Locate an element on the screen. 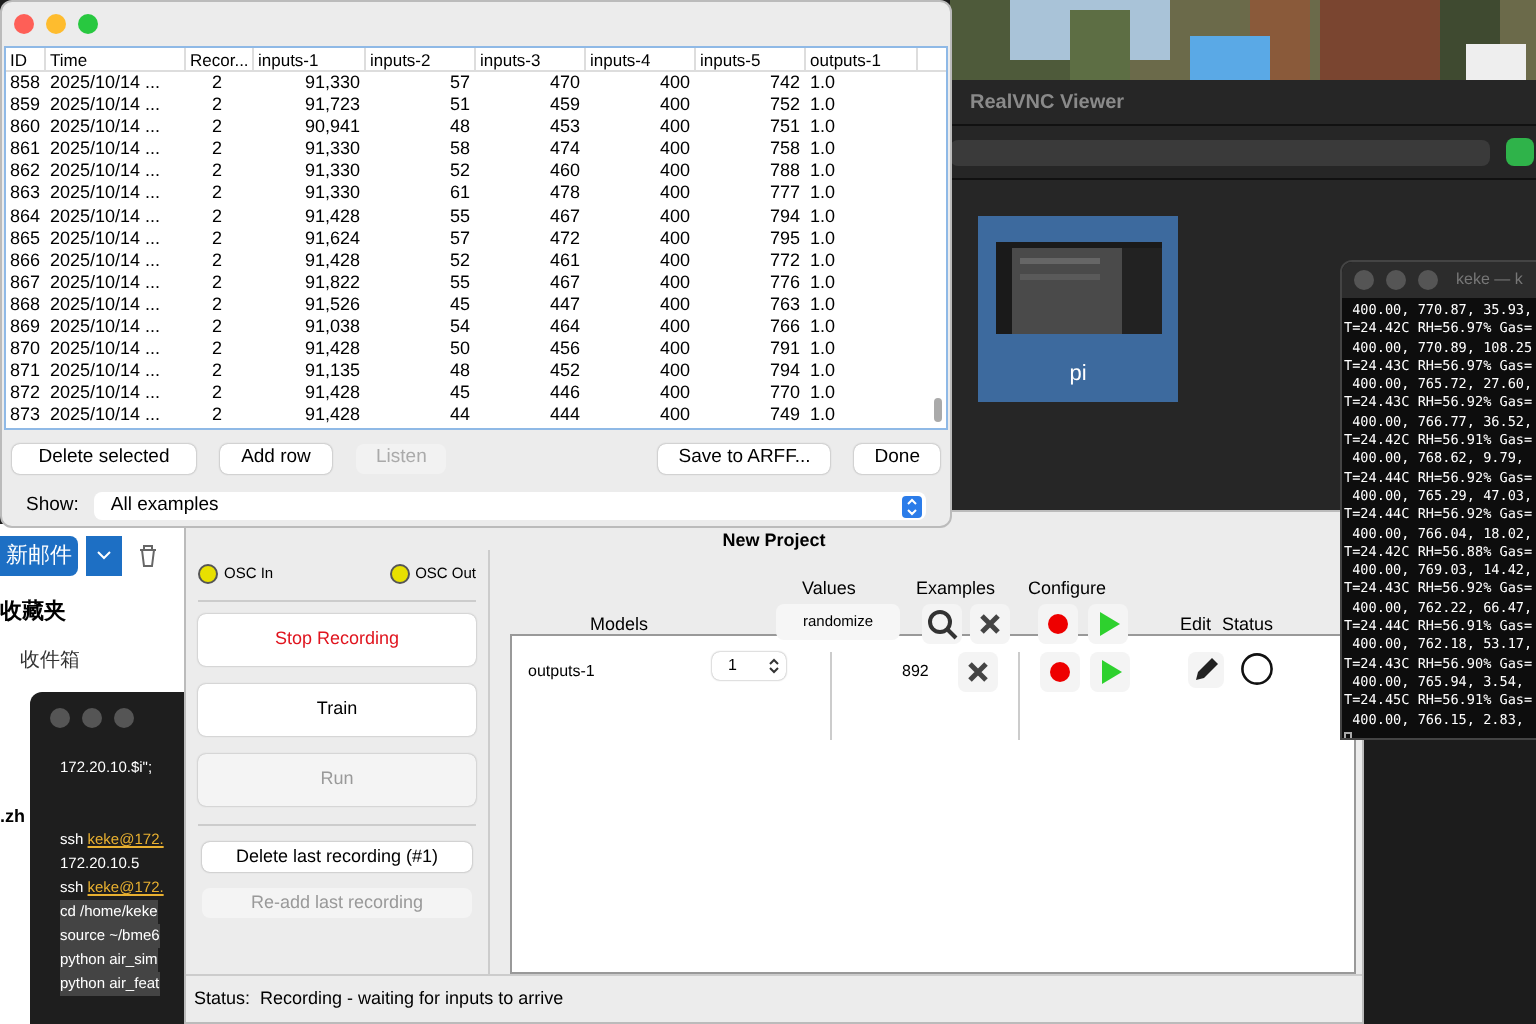 This screenshot has height=1024, width=1536. action-button: Stop Recording is located at coordinates (337, 640).